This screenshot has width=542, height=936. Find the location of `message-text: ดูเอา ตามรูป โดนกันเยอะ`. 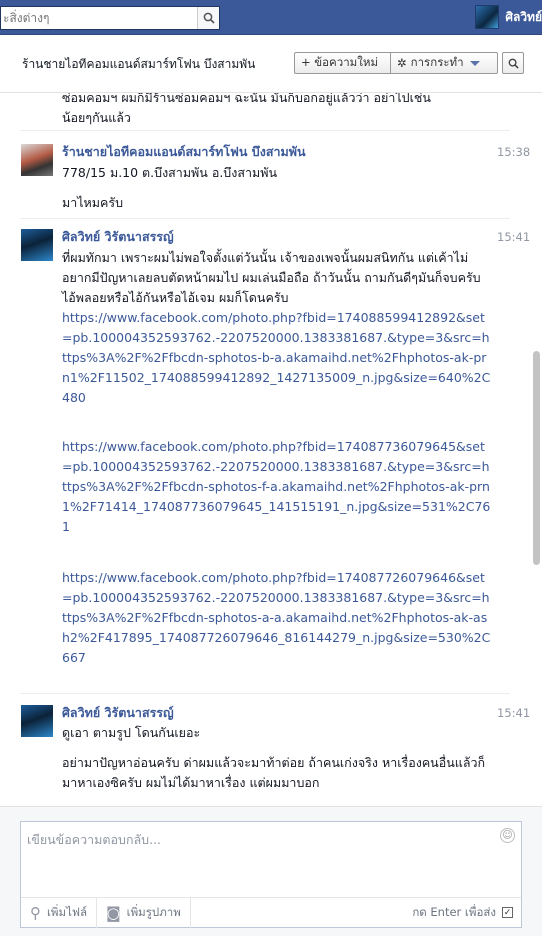

message-text: ดูเอา ตามรูป โดนกันเยอะ is located at coordinates (131, 732).